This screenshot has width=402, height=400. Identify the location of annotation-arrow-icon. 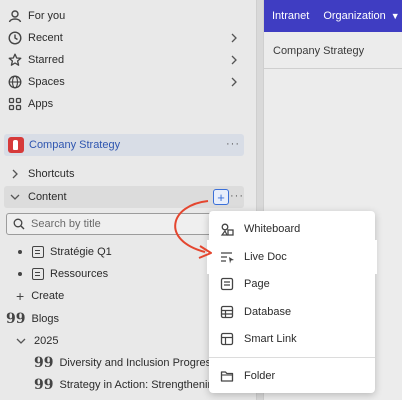
(193, 229).